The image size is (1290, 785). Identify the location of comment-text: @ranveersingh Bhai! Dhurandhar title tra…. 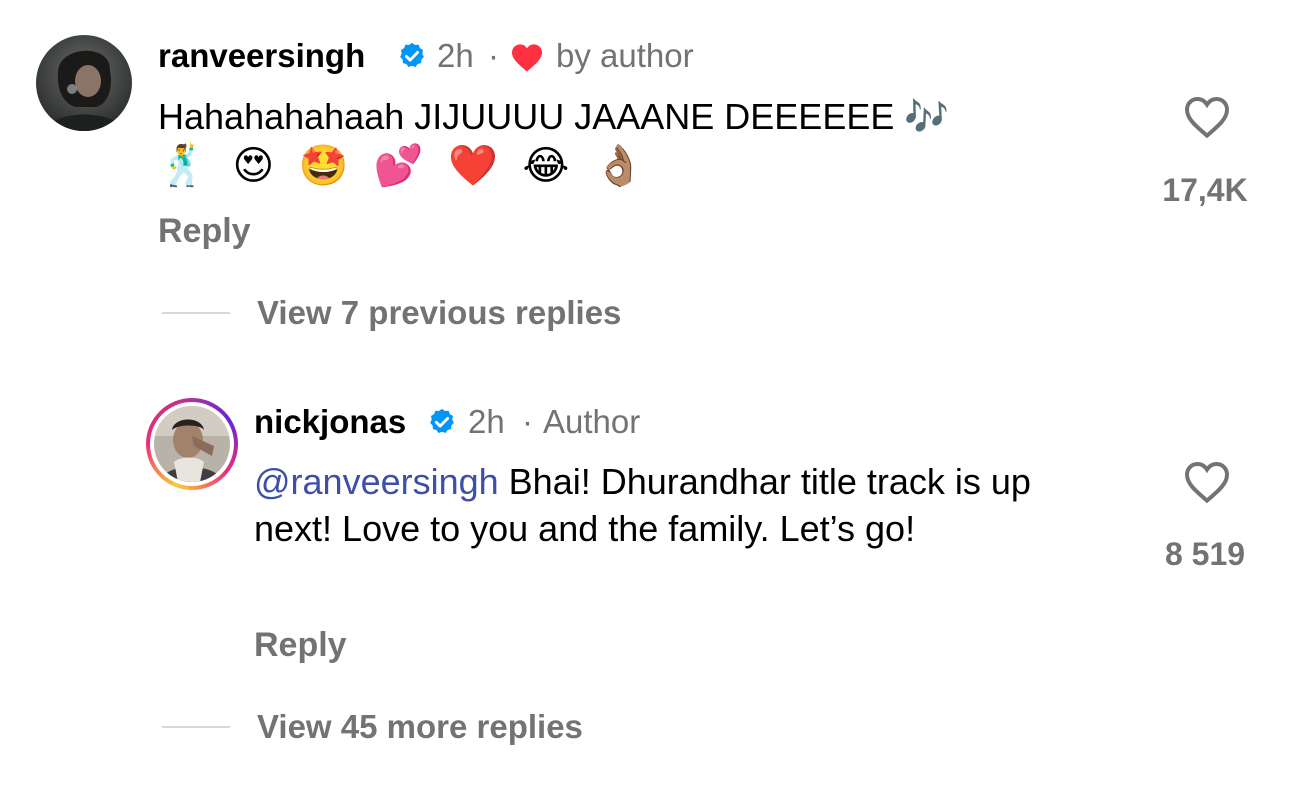
(674, 505).